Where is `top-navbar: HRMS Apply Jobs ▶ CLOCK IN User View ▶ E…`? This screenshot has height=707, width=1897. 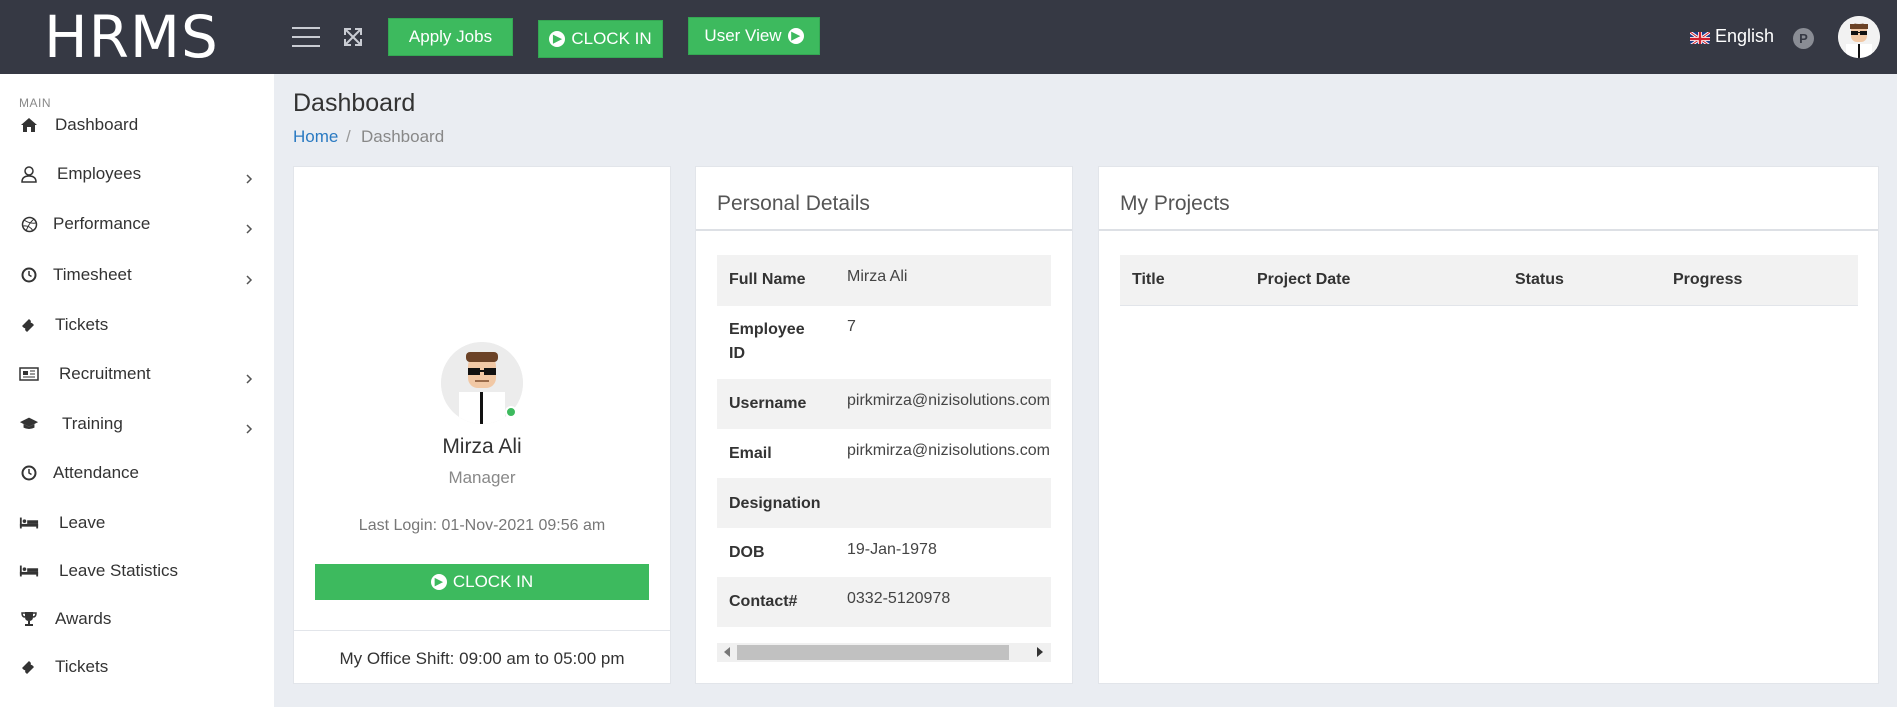 top-navbar: HRMS Apply Jobs ▶ CLOCK IN User View ▶ E… is located at coordinates (948, 37).